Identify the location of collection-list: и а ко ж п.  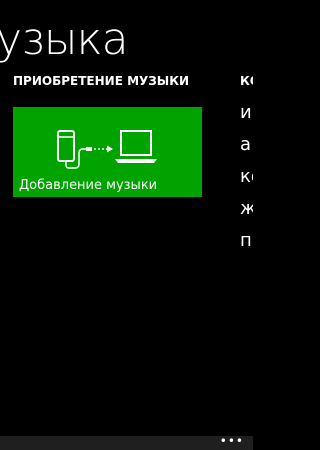
(246, 184).